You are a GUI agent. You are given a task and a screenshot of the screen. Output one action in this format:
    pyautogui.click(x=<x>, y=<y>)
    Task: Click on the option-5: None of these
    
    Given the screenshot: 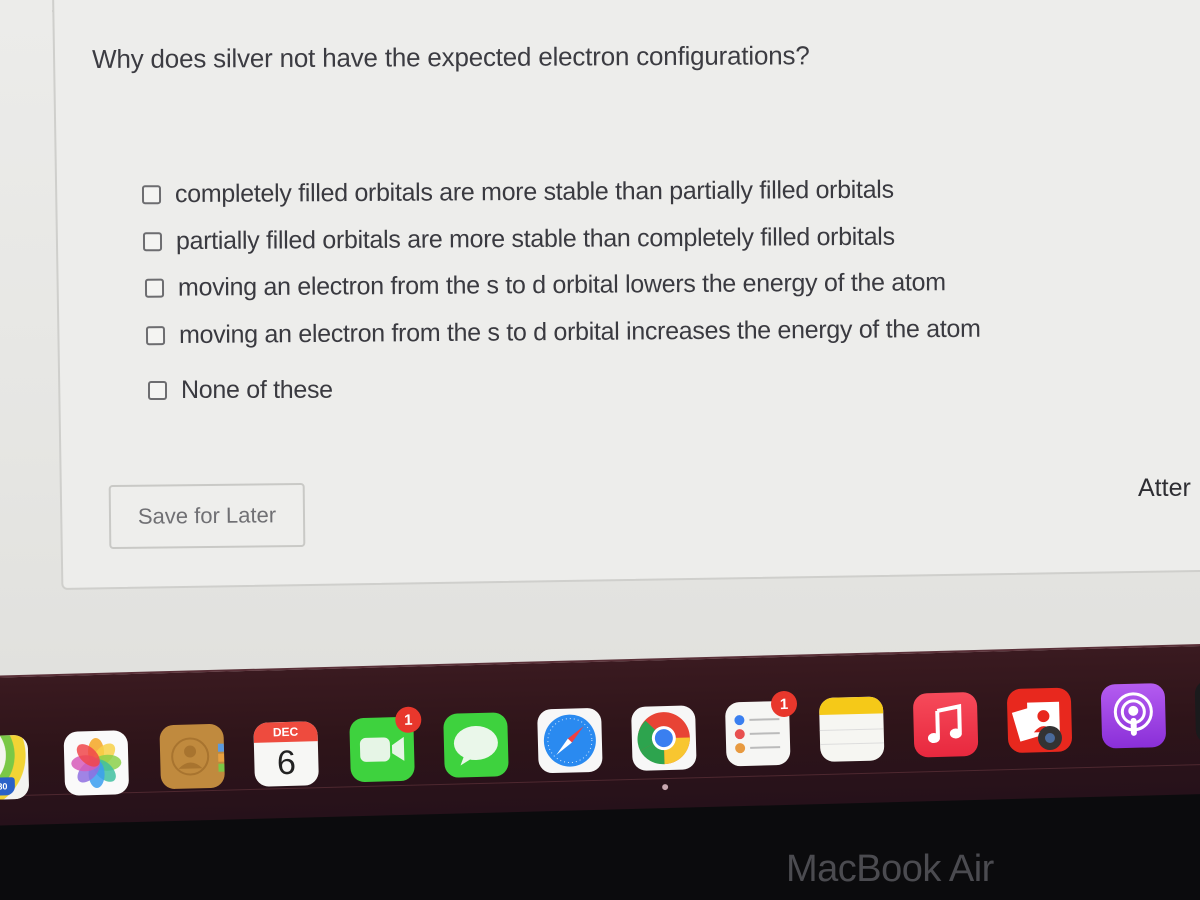 What is the action you would take?
    pyautogui.click(x=240, y=390)
    